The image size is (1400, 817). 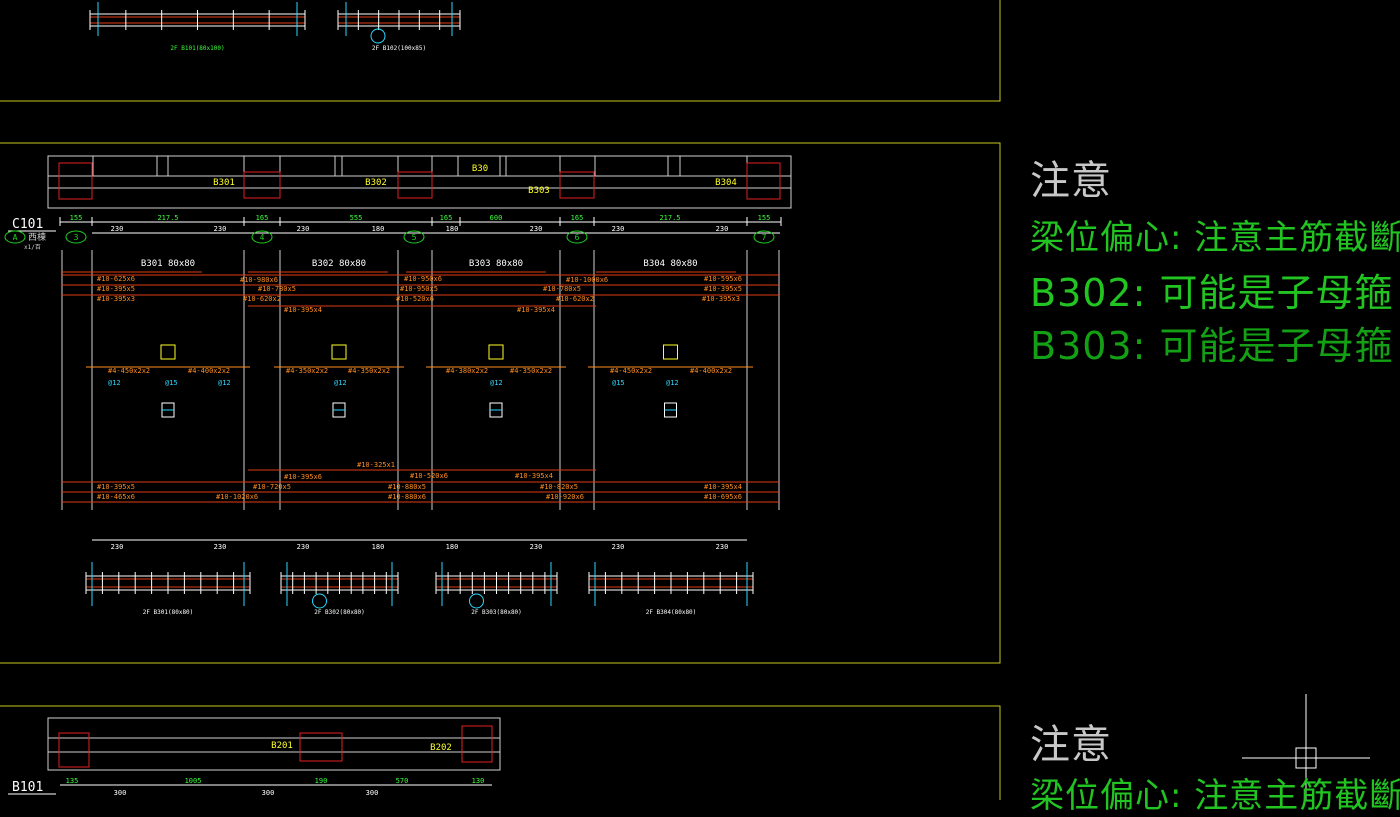 What do you see at coordinates (723, 279) in the screenshot?
I see `top-rebar-label: #10-595x6` at bounding box center [723, 279].